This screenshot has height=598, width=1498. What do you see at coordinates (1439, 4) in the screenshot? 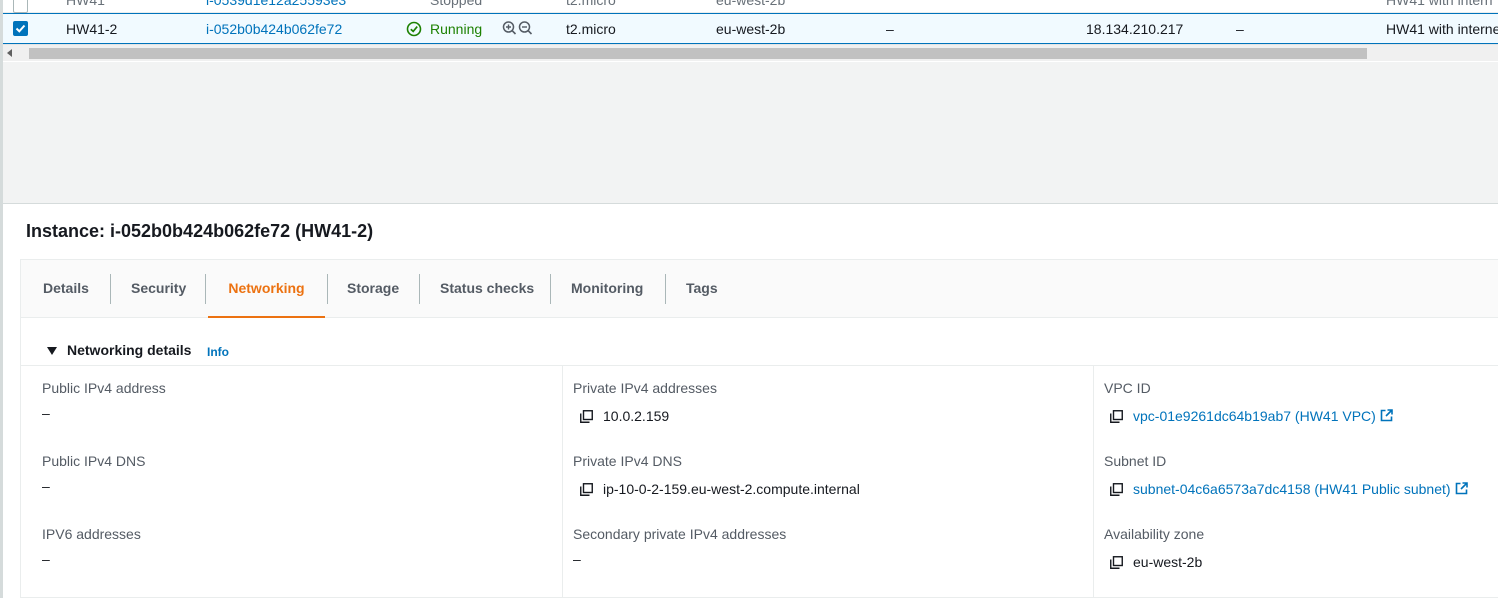
I see `instance-description: HW41 with intern` at bounding box center [1439, 4].